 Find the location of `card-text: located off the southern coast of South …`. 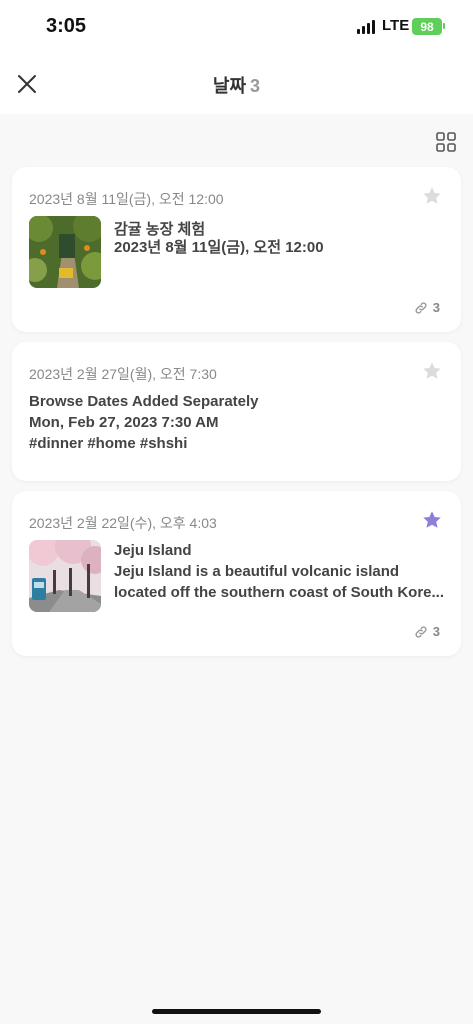

card-text: located off the southern coast of South … is located at coordinates (279, 592).